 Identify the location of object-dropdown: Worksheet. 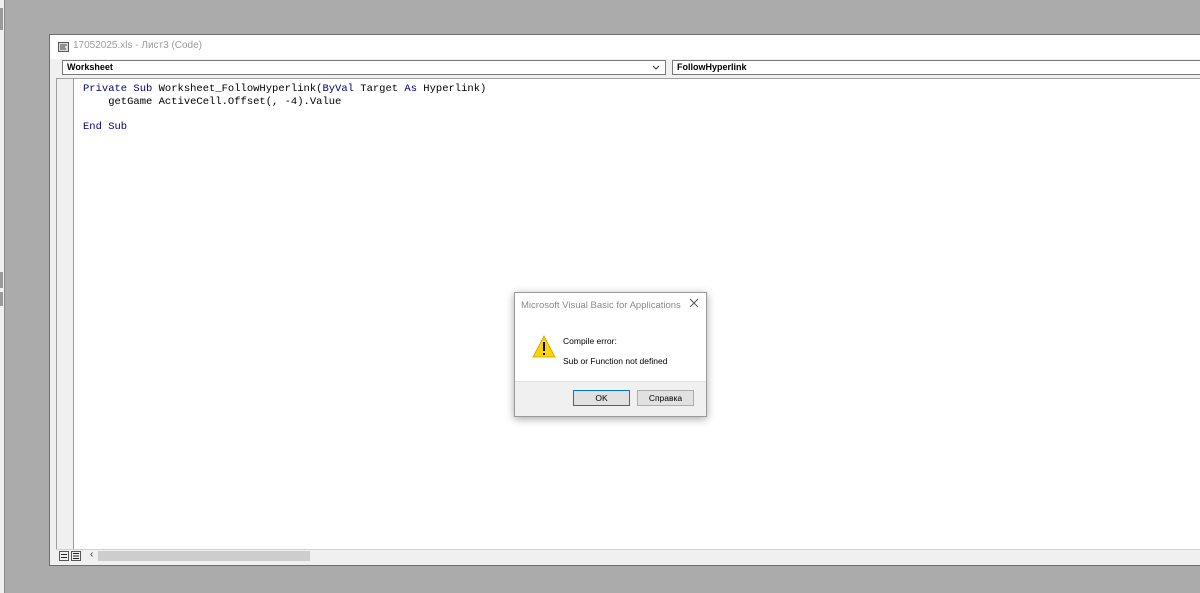
(364, 67).